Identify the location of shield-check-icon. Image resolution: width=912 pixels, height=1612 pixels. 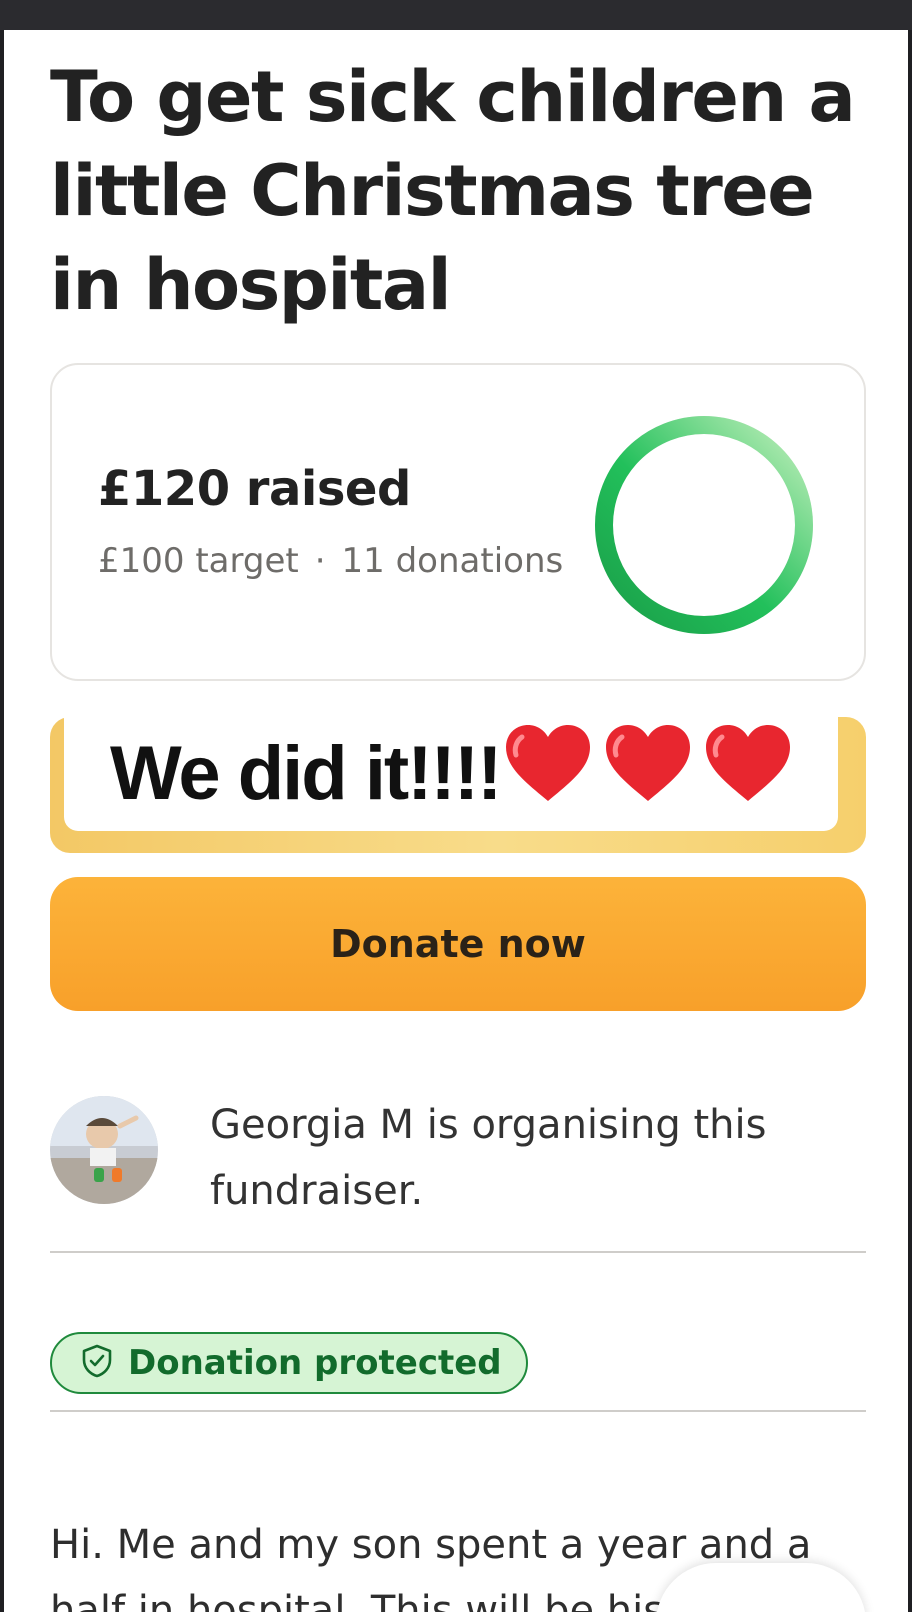
(97, 1363).